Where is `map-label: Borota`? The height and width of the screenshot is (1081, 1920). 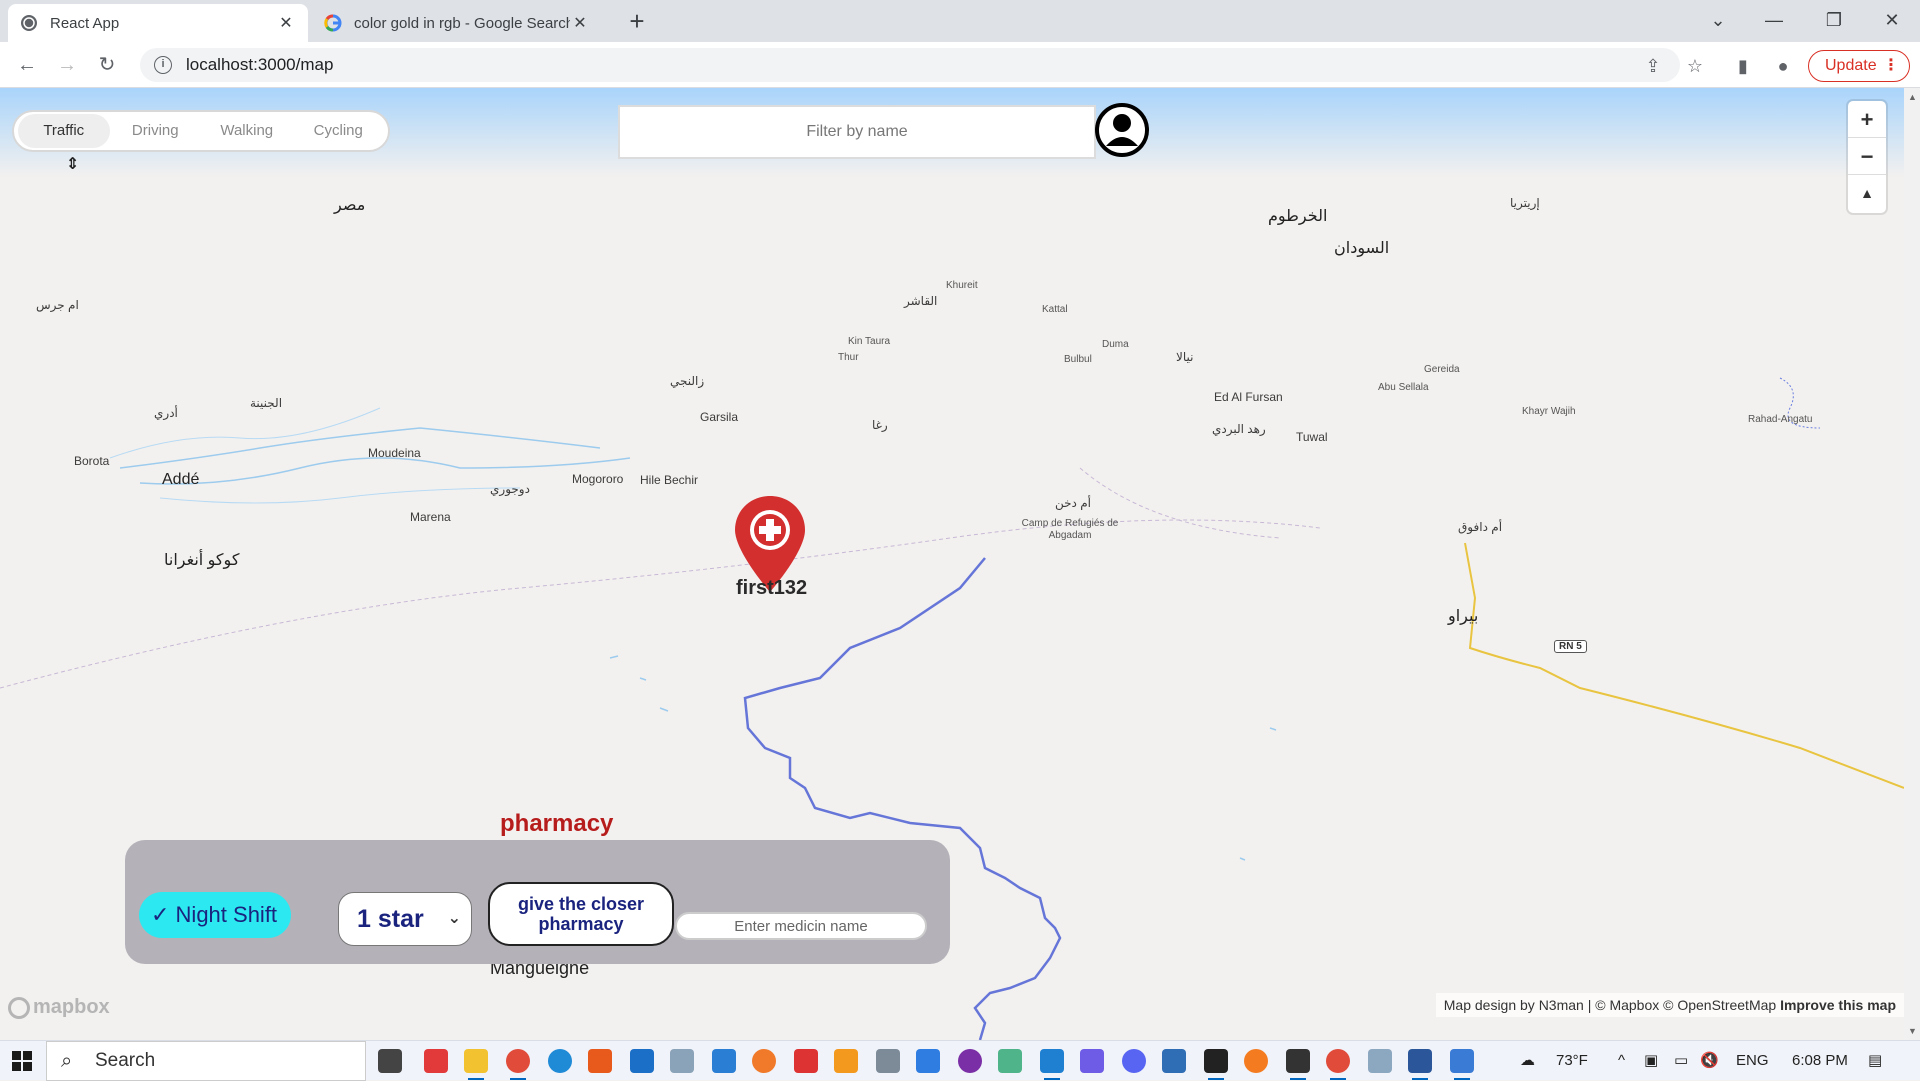 map-label: Borota is located at coordinates (92, 461).